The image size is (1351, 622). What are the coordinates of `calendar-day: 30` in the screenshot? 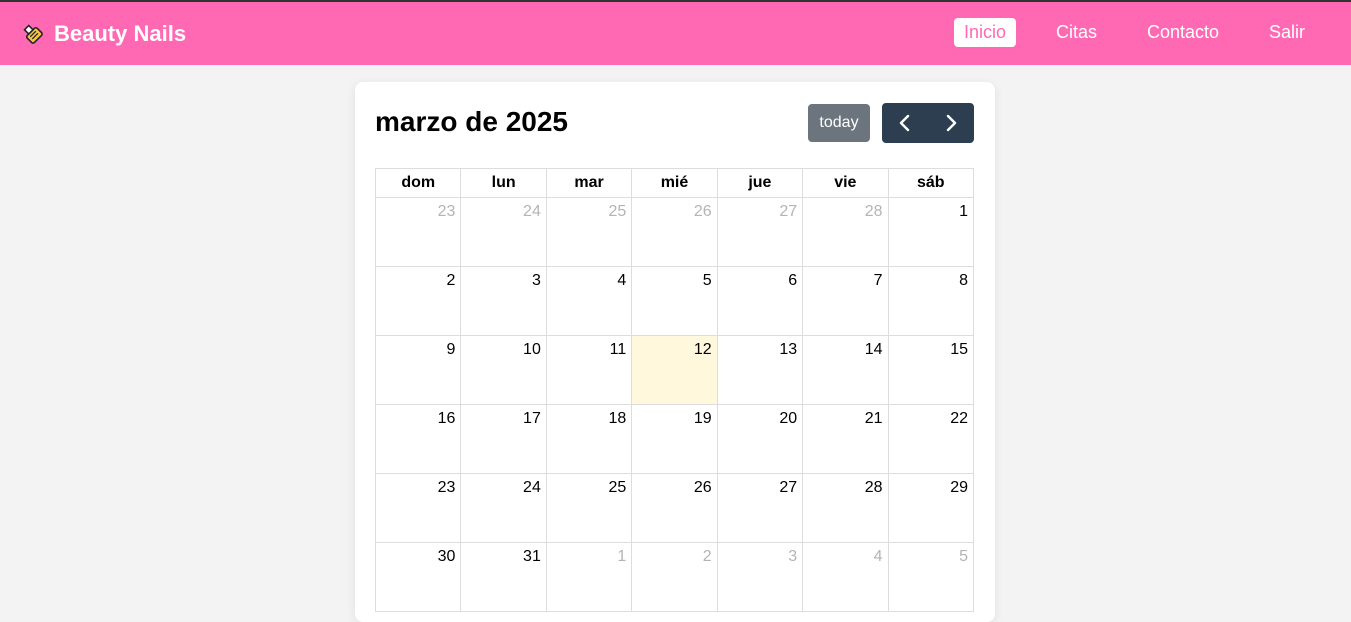 It's located at (418, 577).